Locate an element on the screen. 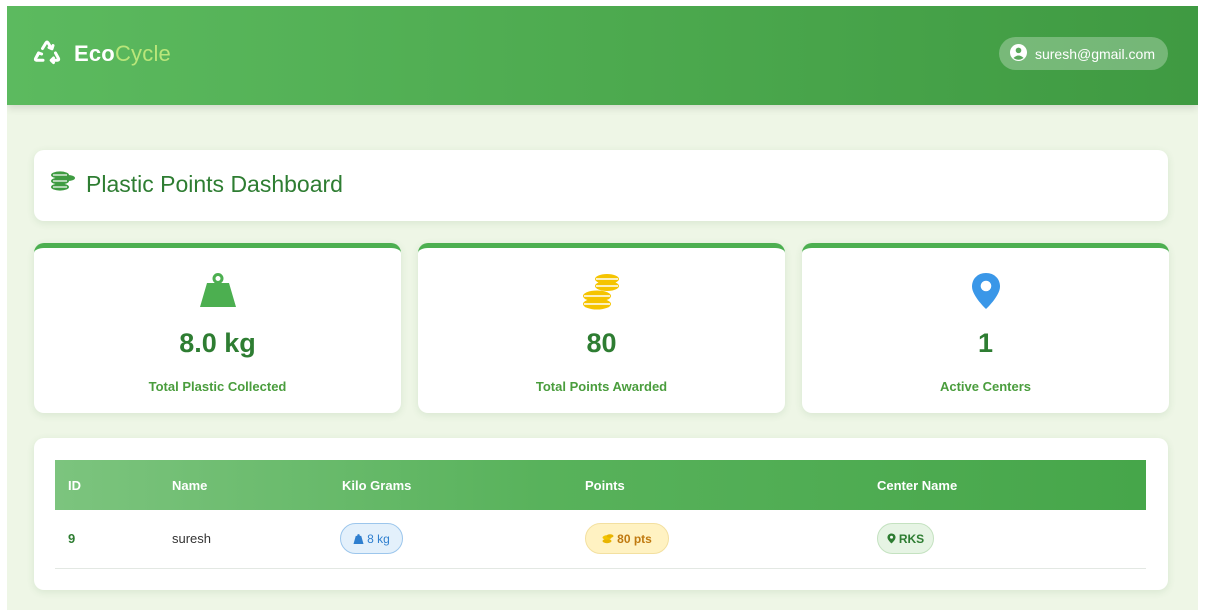 This screenshot has width=1206, height=610. user-circle-icon is located at coordinates (1018, 53).